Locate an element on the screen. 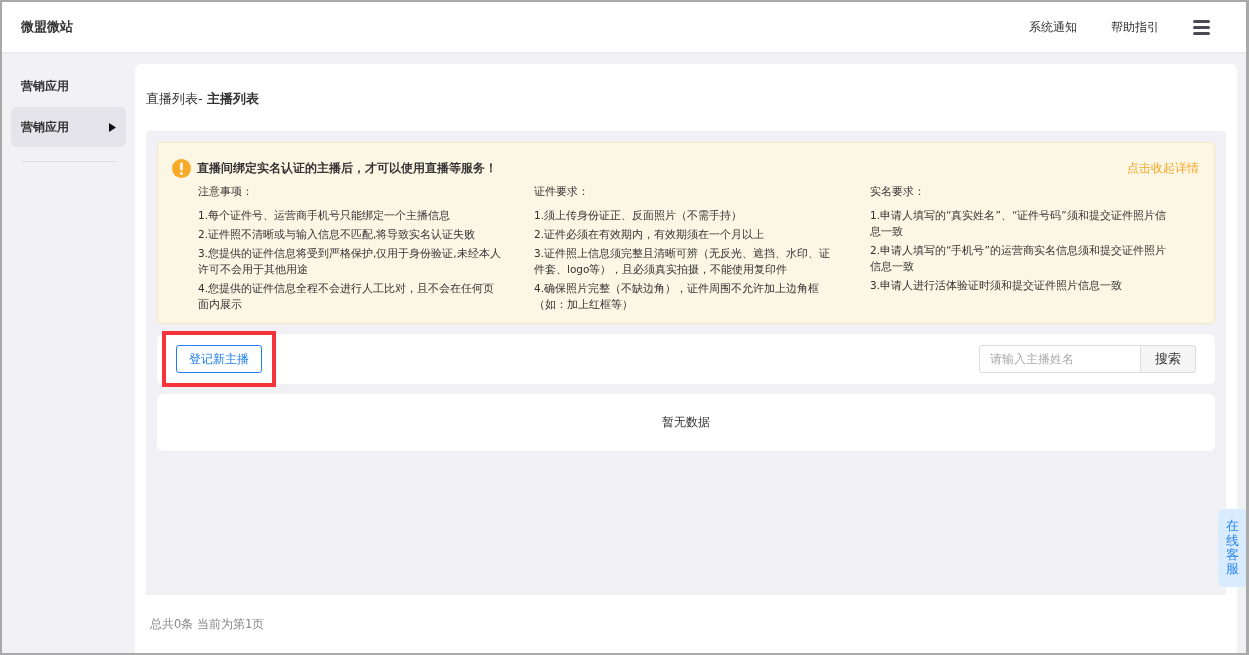  notice-item: 3.证件照上信息须完整且清晰可辨（无反光、遮挡、水印、证件套、logo等），且必须真实拍摄，不能使用复印件 is located at coordinates (683, 261).